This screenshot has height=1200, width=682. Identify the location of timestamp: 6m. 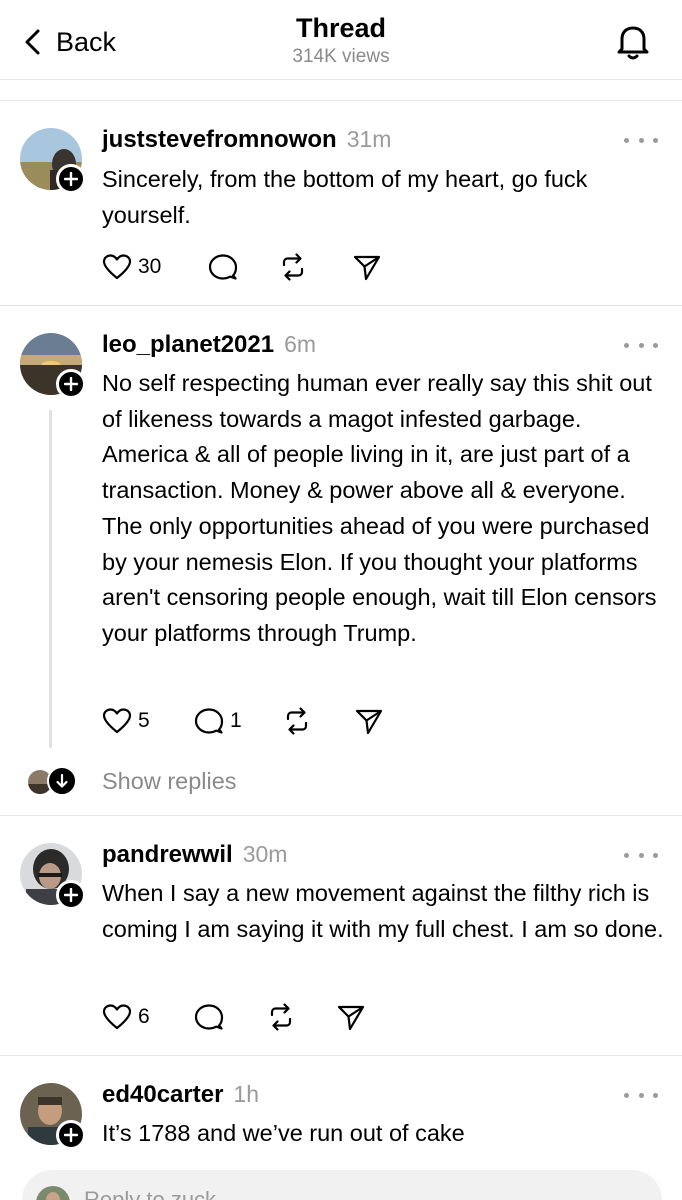
(300, 344).